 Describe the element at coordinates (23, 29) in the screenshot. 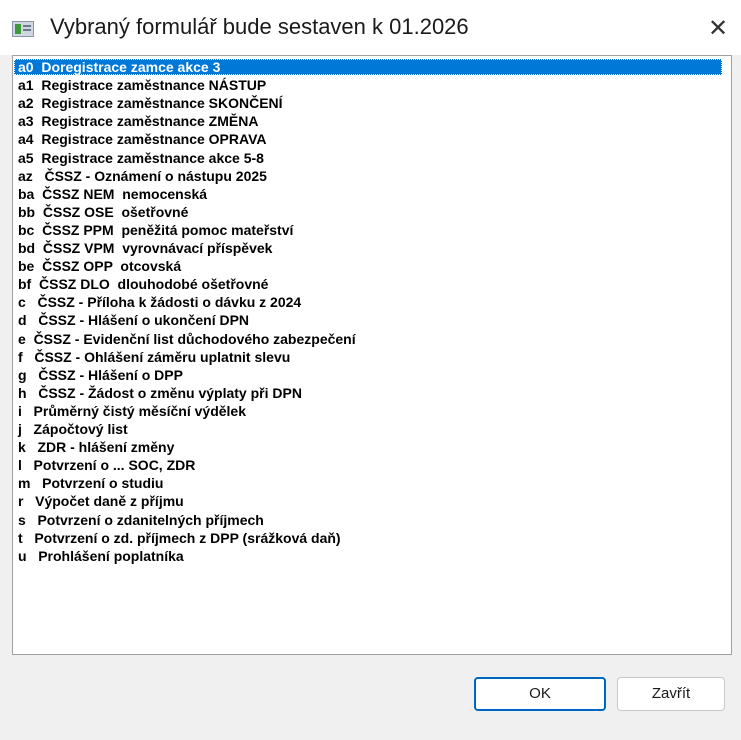

I see `app-window-icon` at that location.